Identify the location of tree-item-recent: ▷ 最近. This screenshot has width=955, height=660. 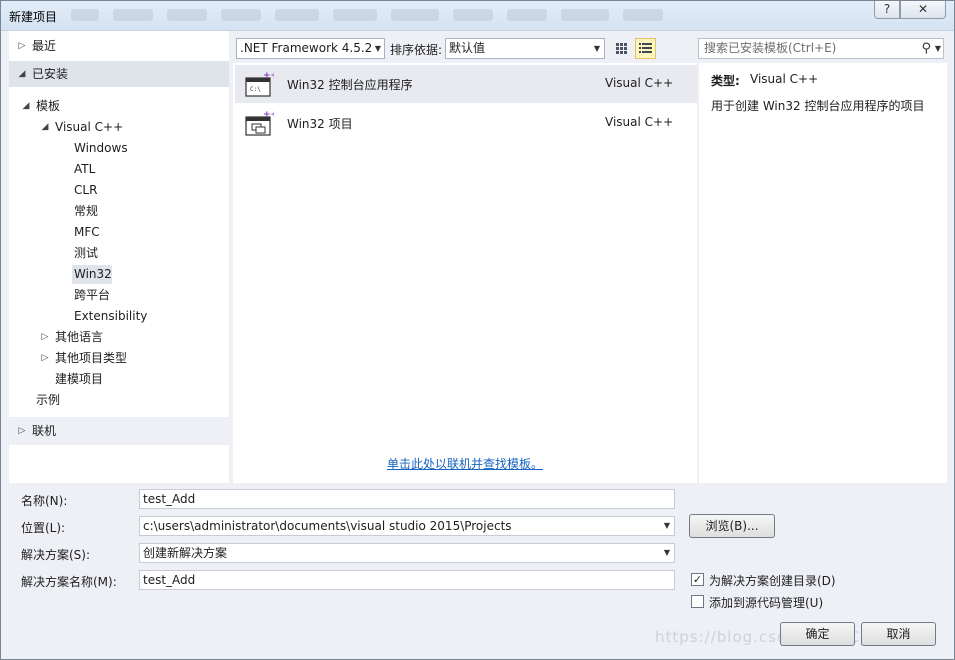
(119, 46).